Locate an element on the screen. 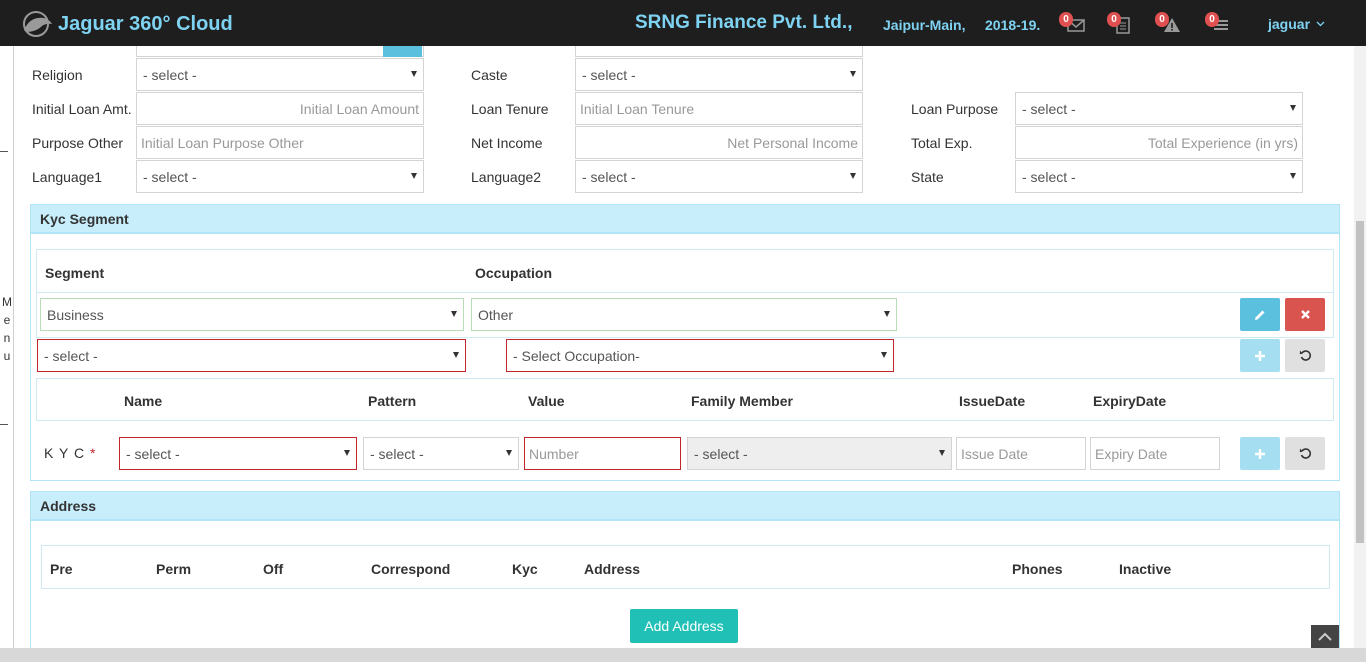 The width and height of the screenshot is (1366, 662). address-col-perm: Perm is located at coordinates (174, 569).